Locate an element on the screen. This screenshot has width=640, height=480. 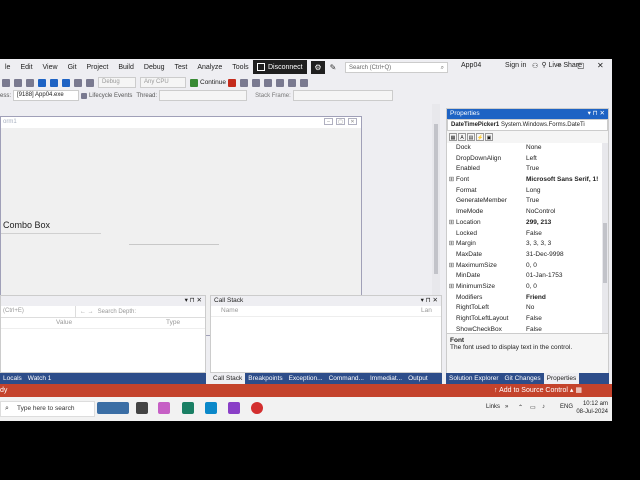
menu-item: Test is located at coordinates (181, 67).